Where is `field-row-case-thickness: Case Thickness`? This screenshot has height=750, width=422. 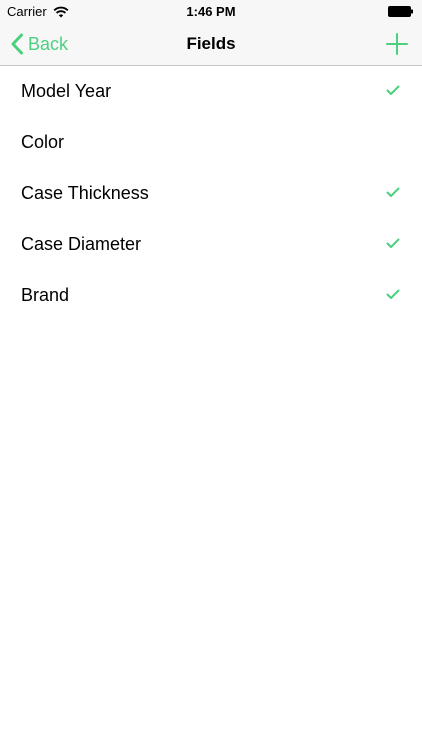
field-row-case-thickness: Case Thickness is located at coordinates (211, 193).